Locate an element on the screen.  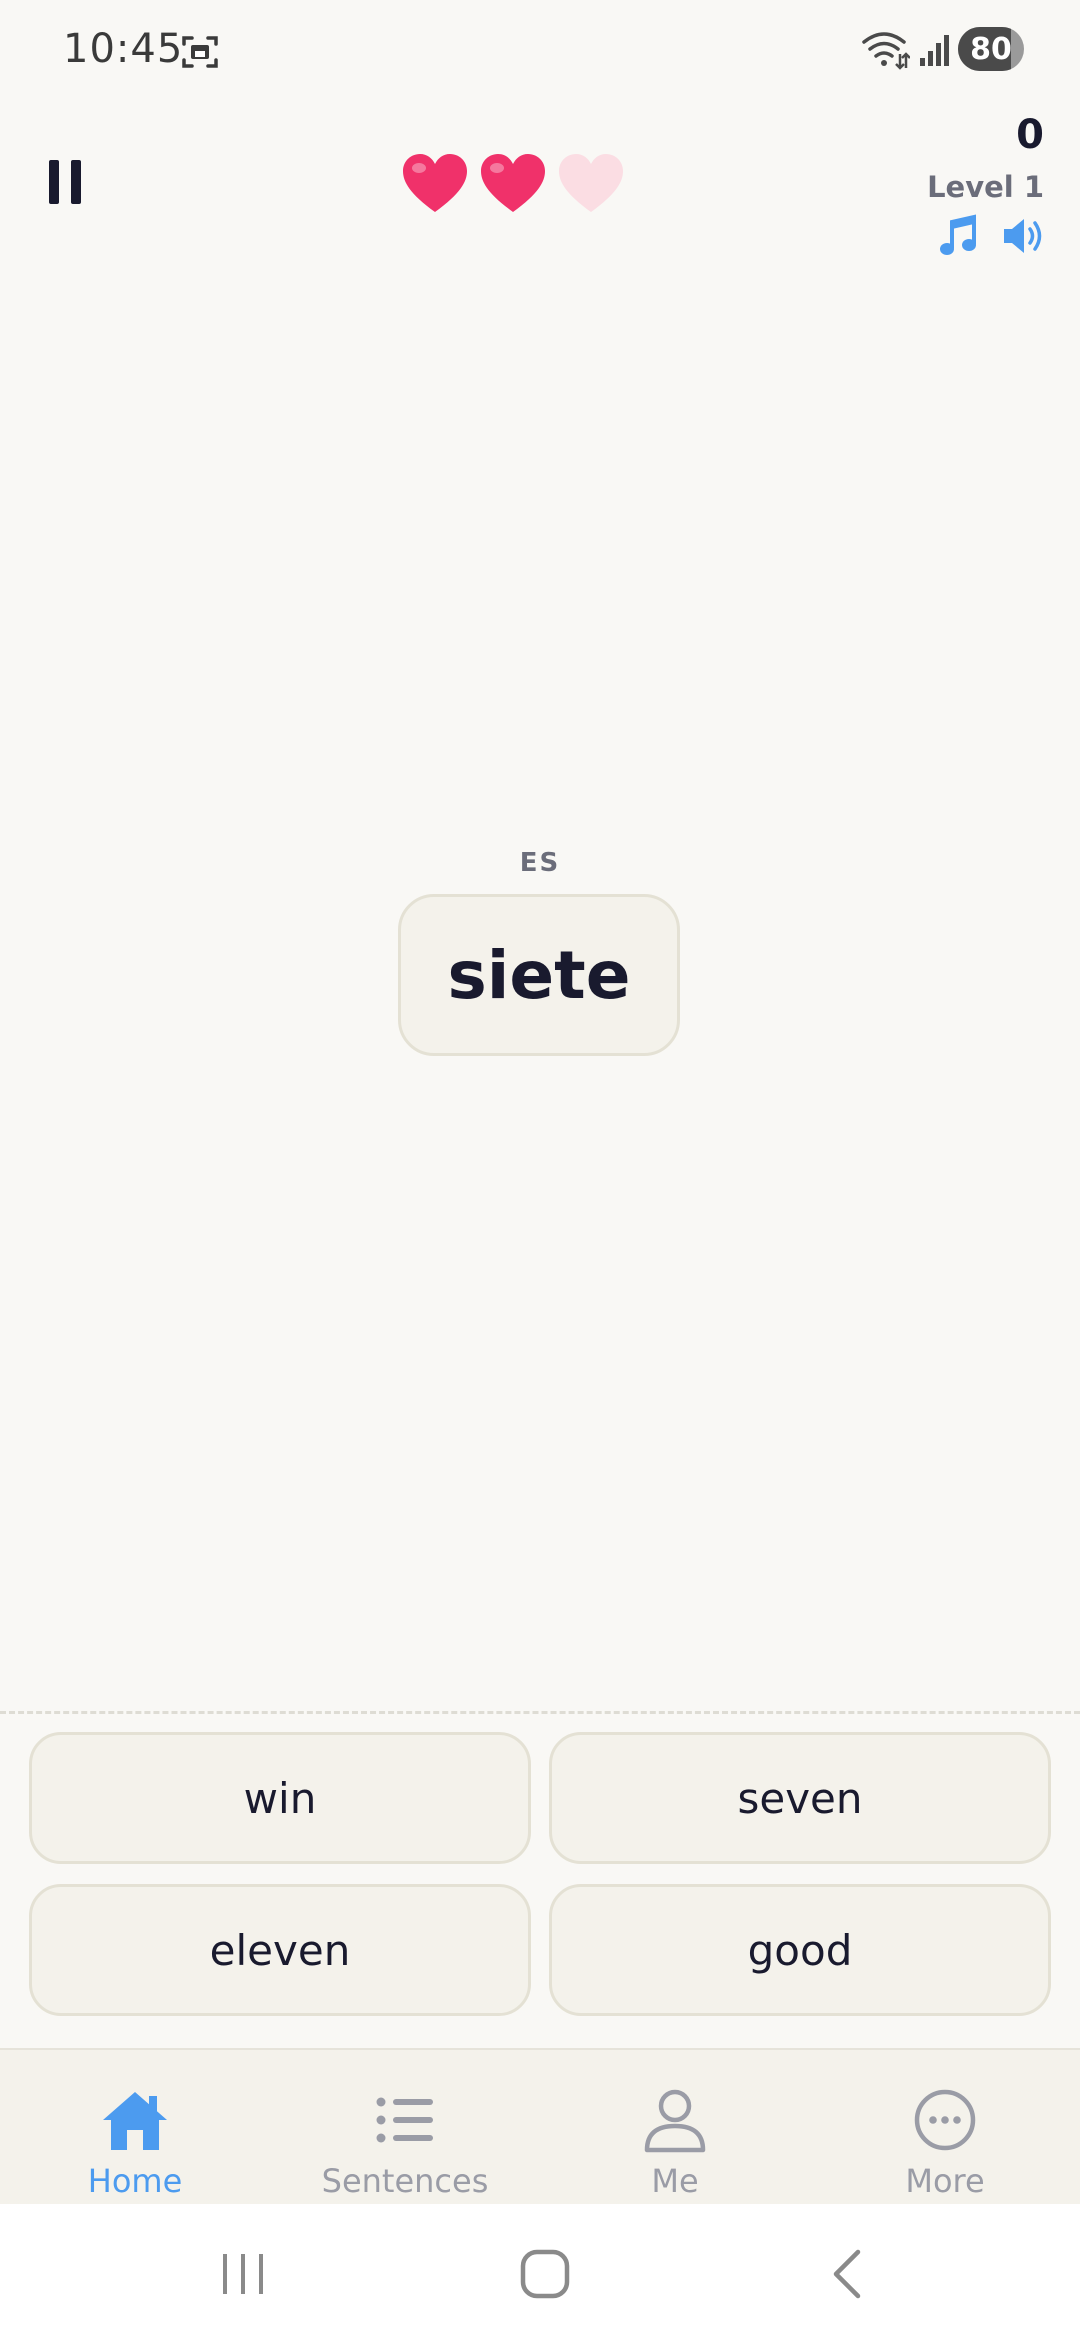
battery-percentage: 80 is located at coordinates (991, 49).